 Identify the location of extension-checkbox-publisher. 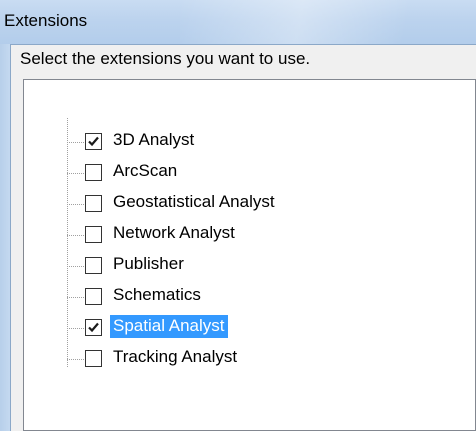
(93, 265).